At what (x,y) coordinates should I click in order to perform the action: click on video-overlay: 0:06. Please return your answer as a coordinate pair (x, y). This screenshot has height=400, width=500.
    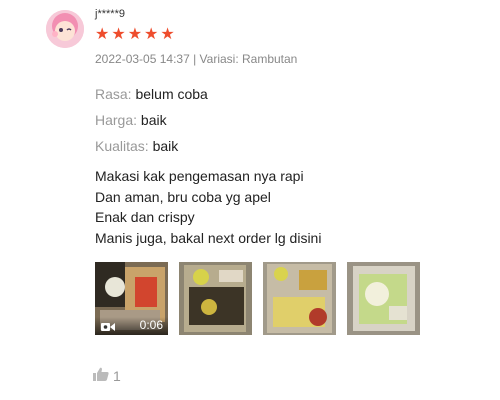
    Looking at the image, I should click on (131, 326).